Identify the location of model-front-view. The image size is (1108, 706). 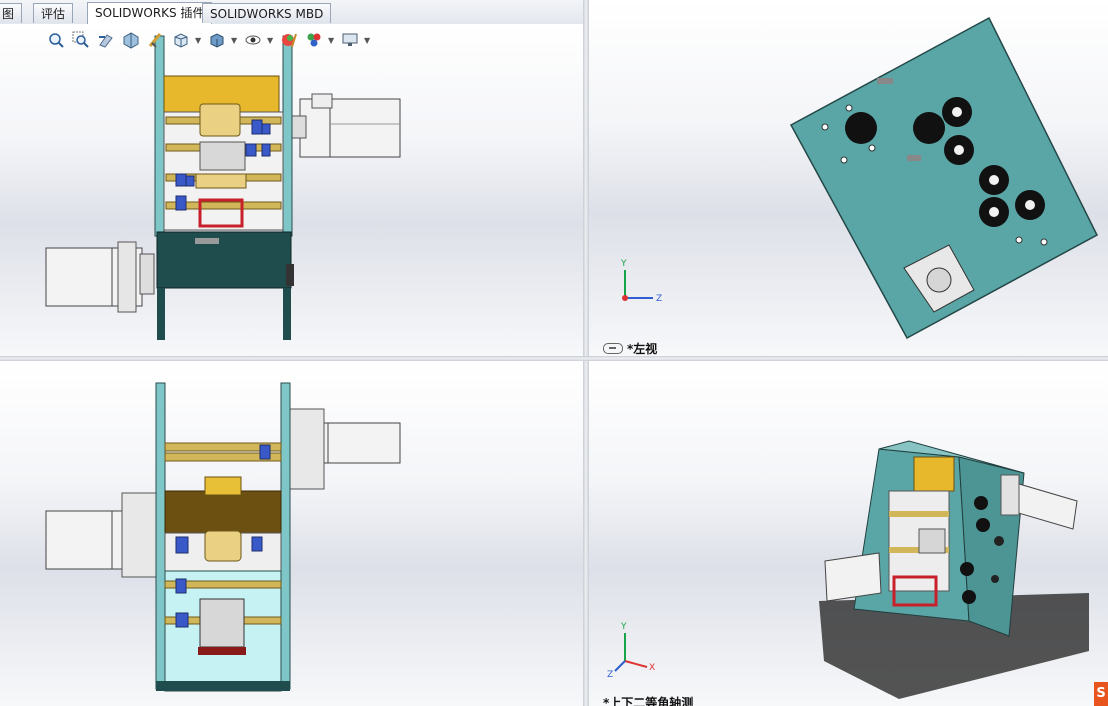
(223, 187).